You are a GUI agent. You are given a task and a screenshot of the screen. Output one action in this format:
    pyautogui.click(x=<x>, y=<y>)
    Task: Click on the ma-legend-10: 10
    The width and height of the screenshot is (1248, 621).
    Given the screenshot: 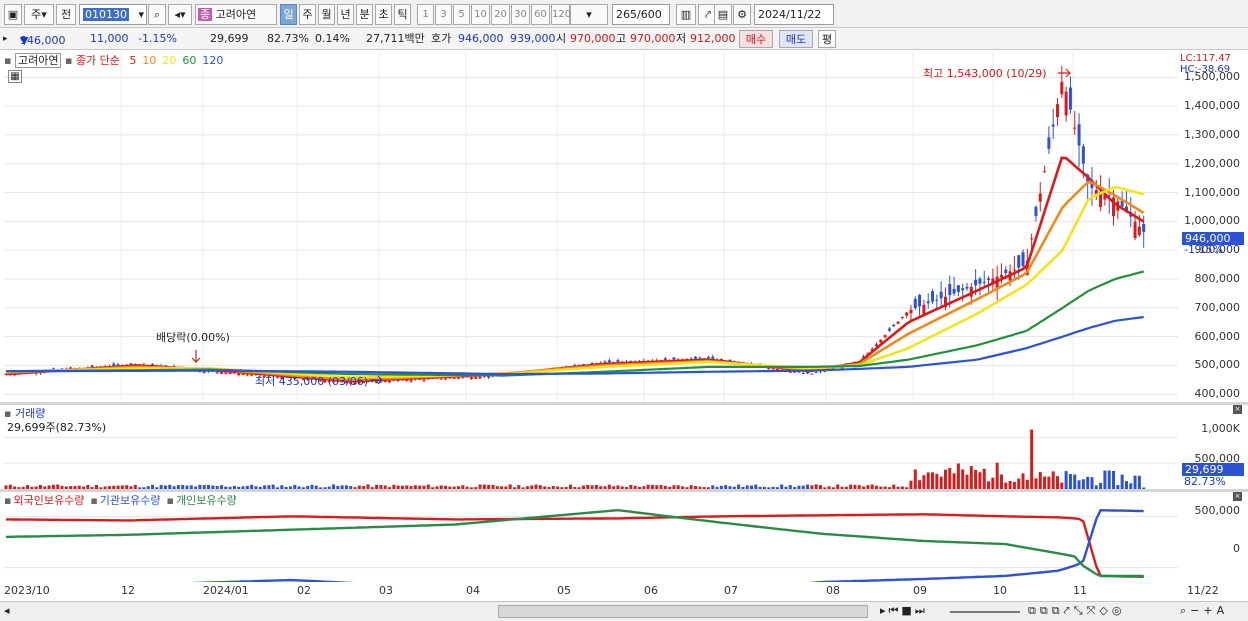 What is the action you would take?
    pyautogui.click(x=149, y=60)
    